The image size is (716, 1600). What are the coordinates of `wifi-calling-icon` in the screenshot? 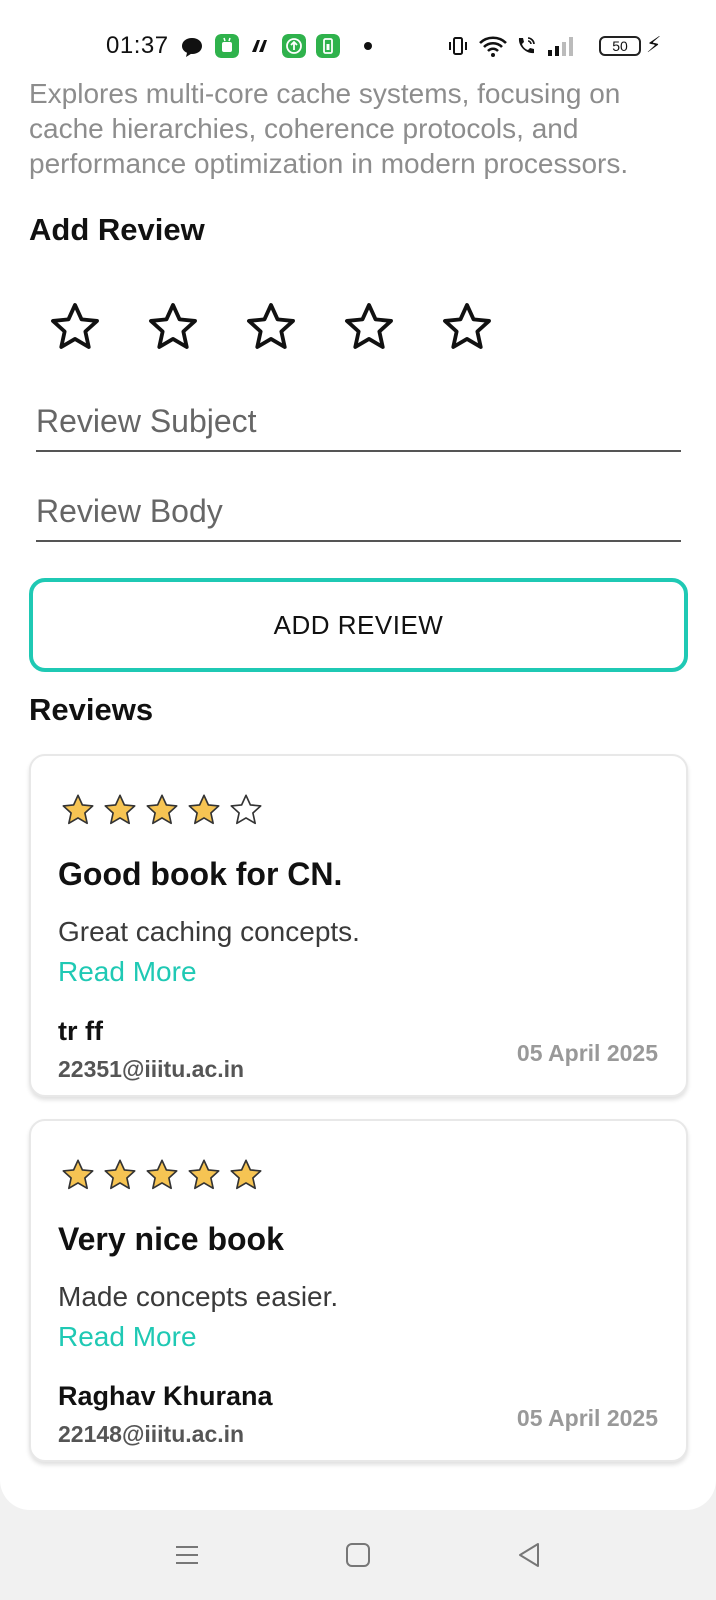 It's located at (526, 45).